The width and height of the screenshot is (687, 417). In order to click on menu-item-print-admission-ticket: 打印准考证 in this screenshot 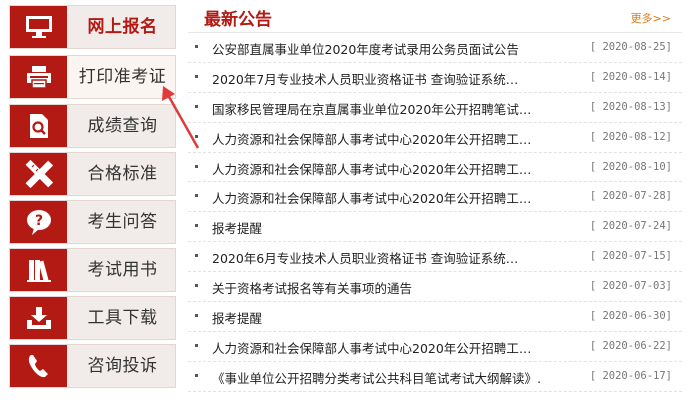, I will do `click(92, 77)`.